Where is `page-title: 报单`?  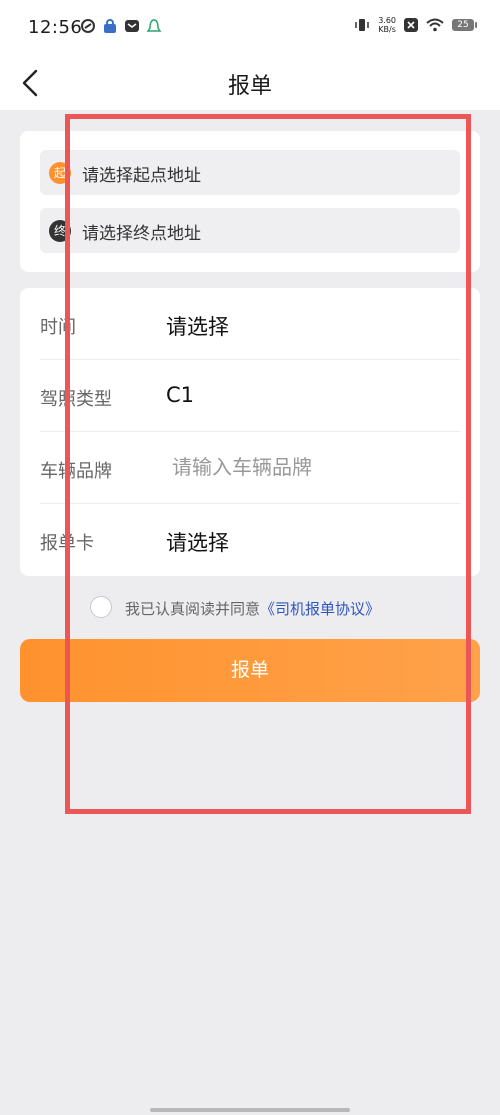 page-title: 报单 is located at coordinates (249, 86).